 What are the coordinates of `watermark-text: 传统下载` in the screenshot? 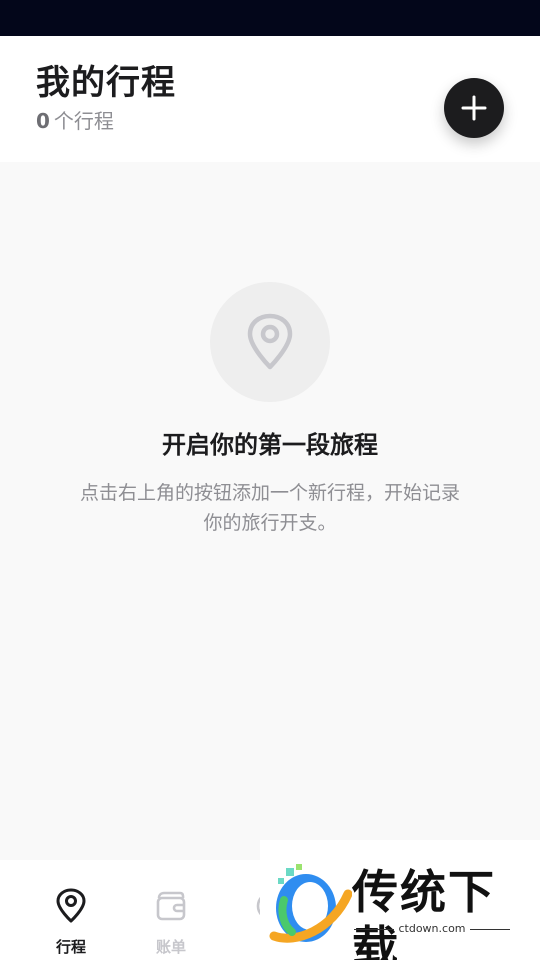 It's located at (424, 912).